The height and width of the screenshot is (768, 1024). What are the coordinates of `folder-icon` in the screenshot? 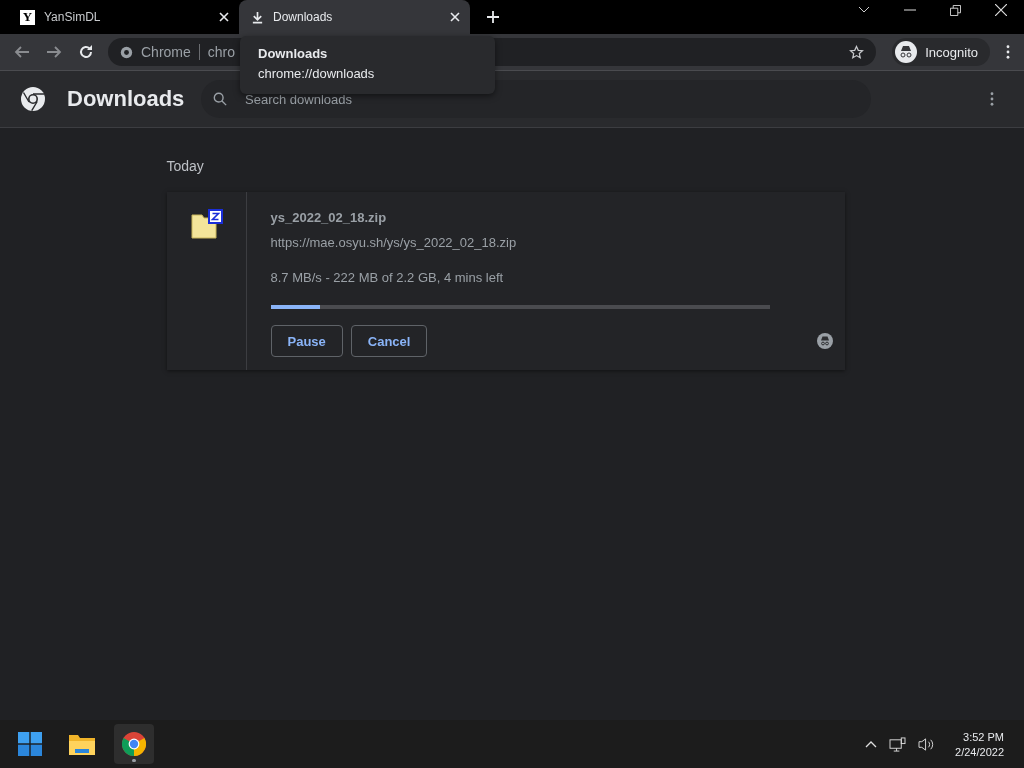 It's located at (82, 744).